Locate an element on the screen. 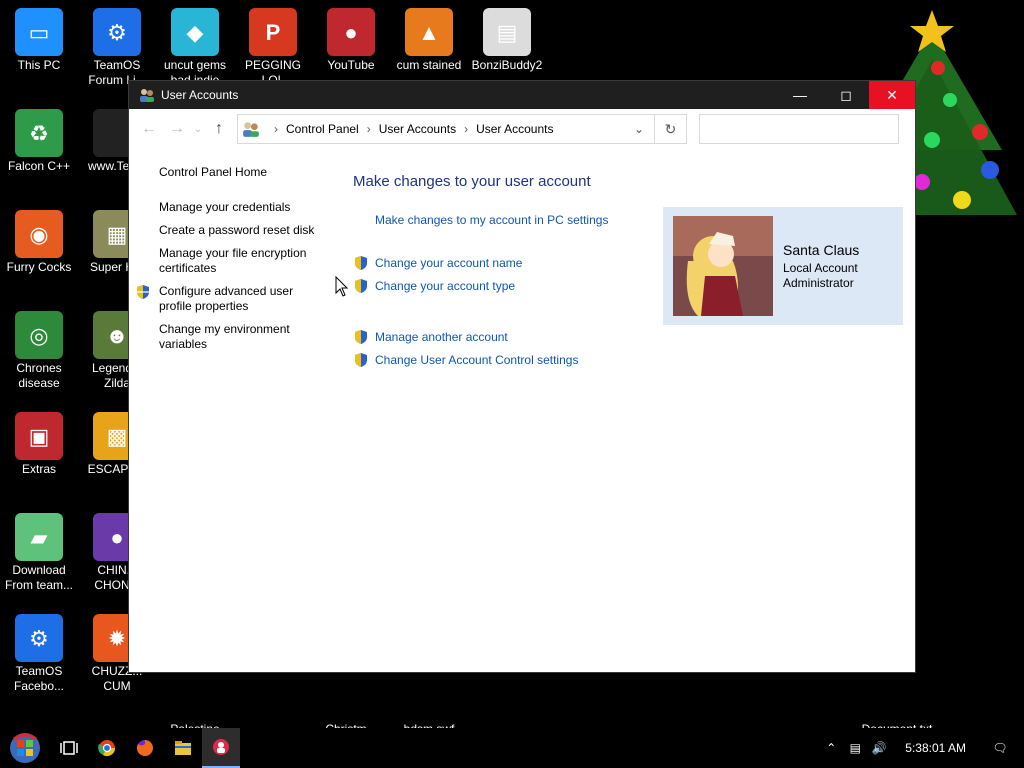  search-input is located at coordinates (799, 129).